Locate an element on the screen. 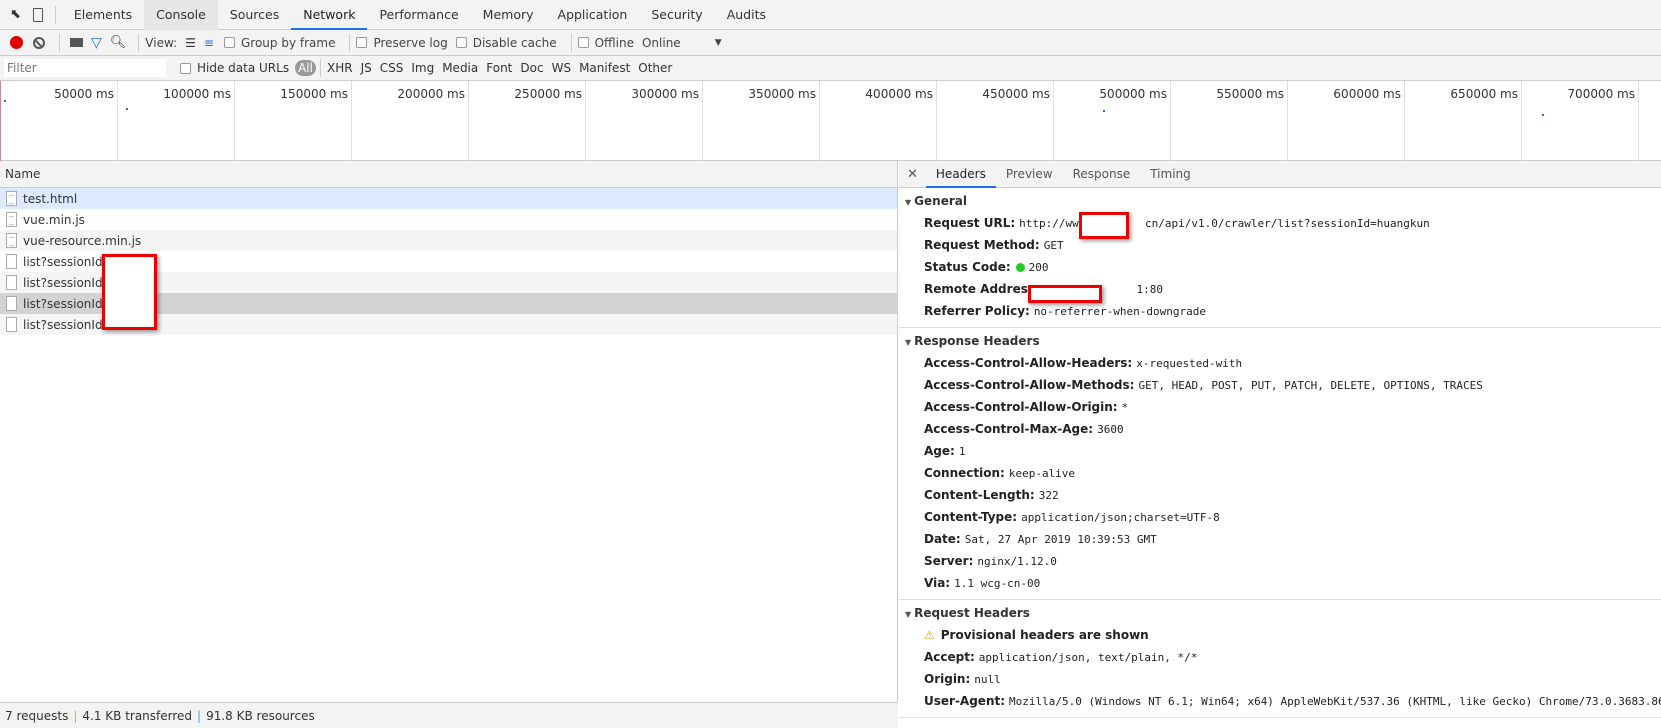 This screenshot has width=1661, height=728. filter-type-doc: Doc is located at coordinates (531, 68).